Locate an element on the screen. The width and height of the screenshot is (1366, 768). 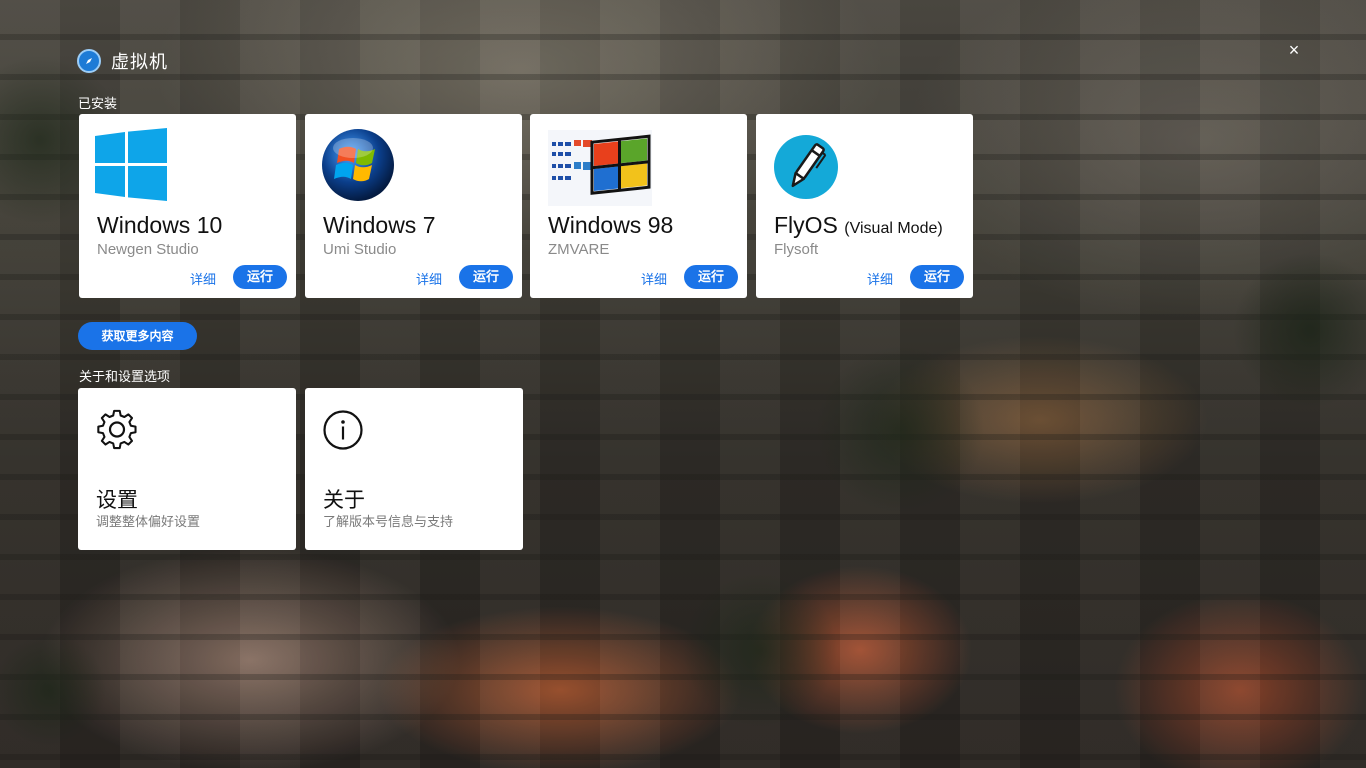
flyos-pen-icon is located at coordinates (806, 167).